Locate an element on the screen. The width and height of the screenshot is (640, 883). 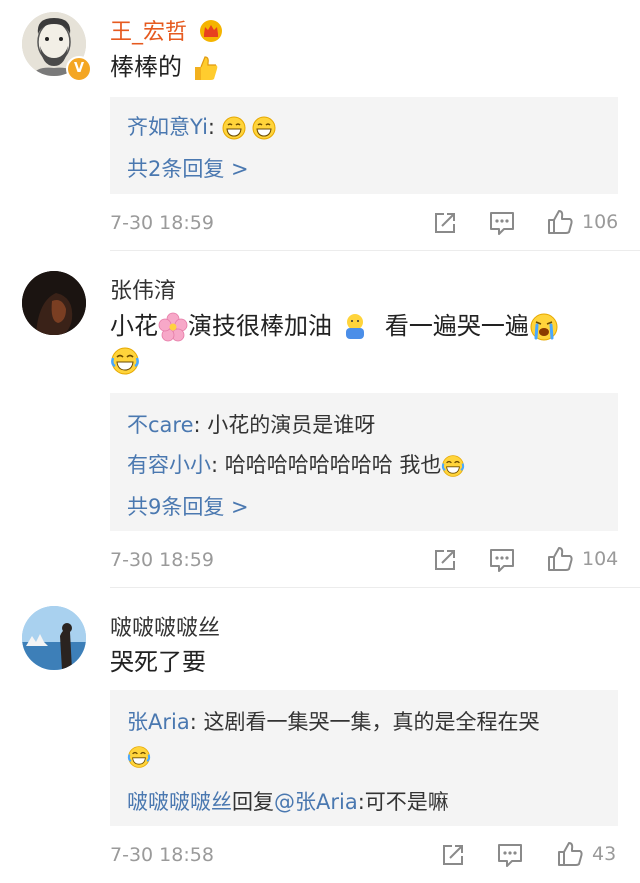
like-button: 106 is located at coordinates (582, 222).